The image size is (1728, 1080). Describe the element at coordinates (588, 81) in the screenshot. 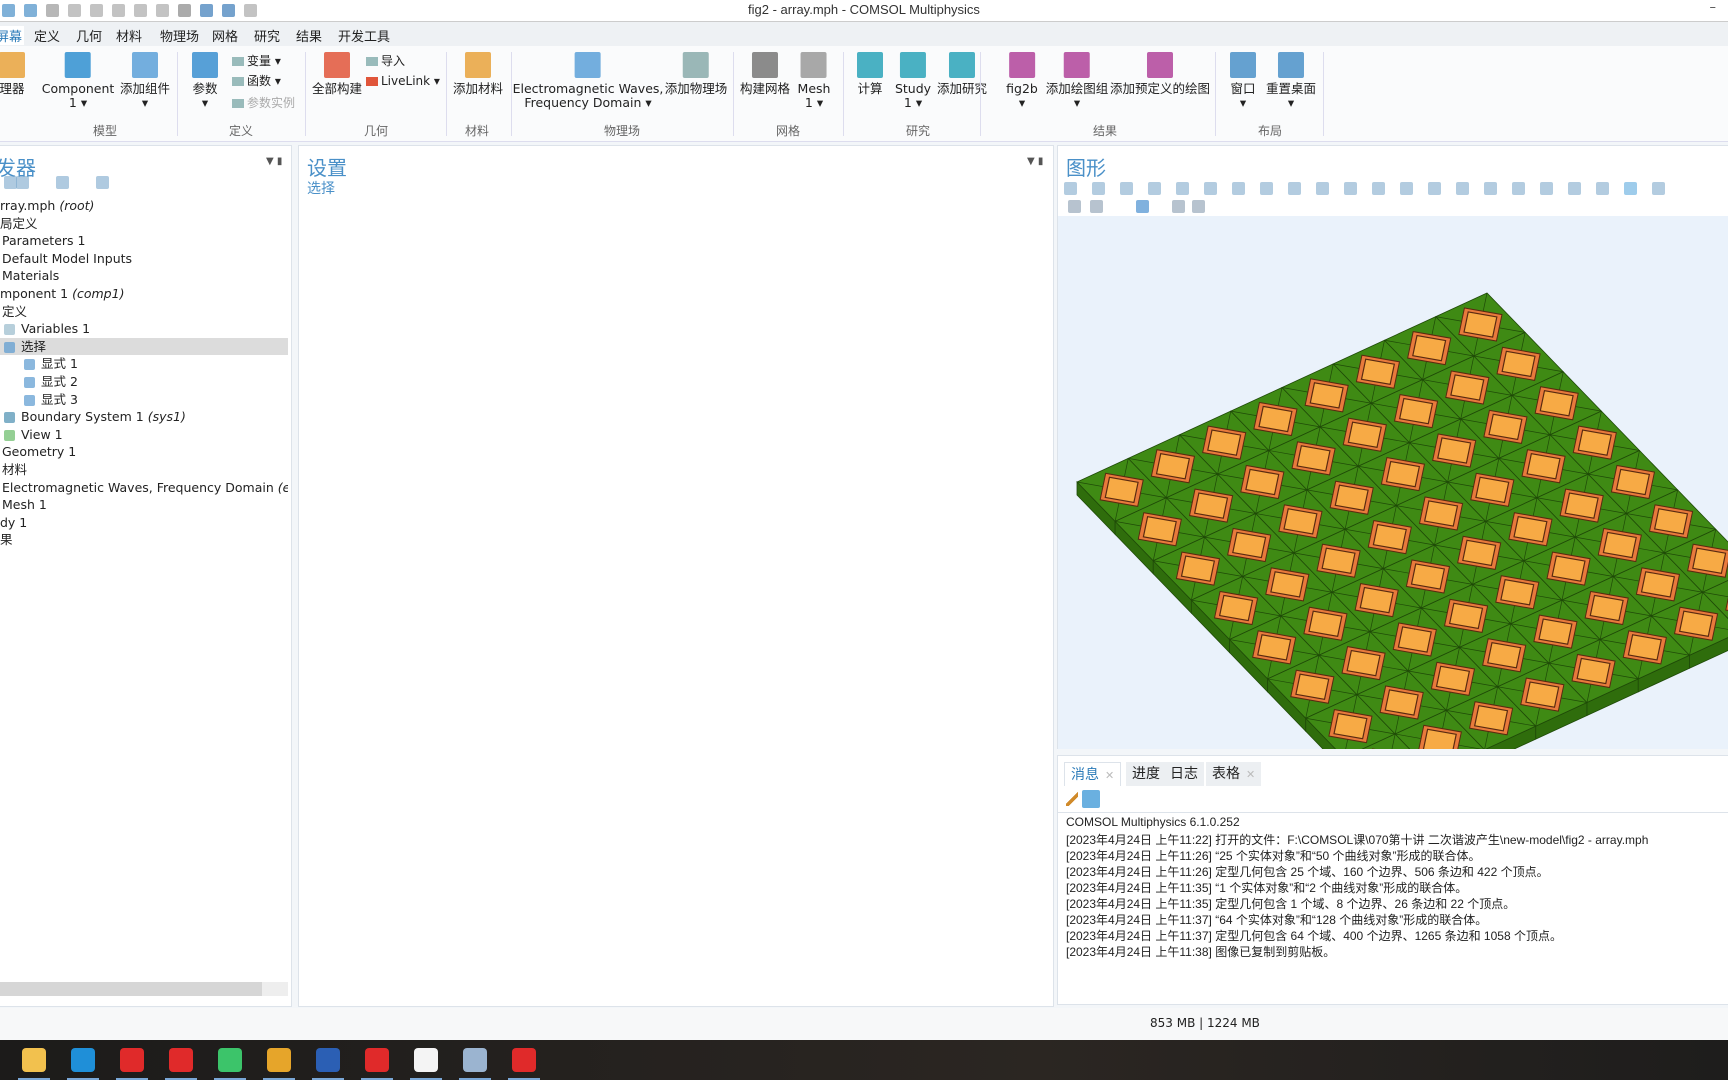

I see `em-waves-button: Electromagnetic Waves, Frequency Domain ▾` at that location.